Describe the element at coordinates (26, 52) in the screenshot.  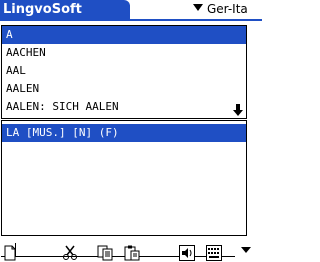
I see `list-item-label: AACHEN` at that location.